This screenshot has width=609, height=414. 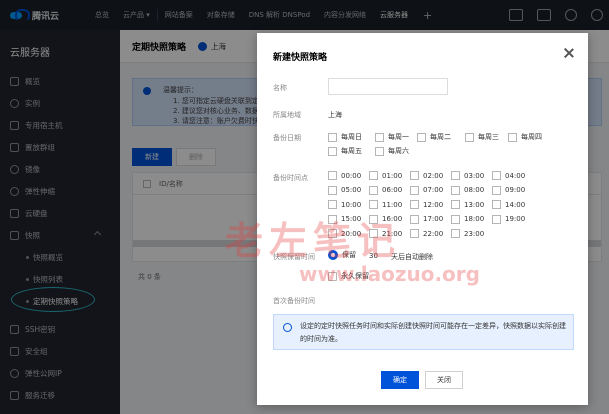 I want to click on retain-days-value: 30, so click(x=373, y=256).